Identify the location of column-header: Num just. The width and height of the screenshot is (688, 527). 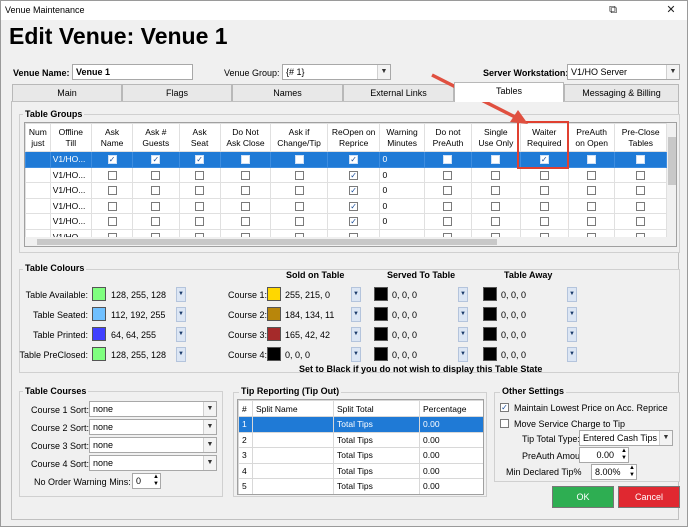
(38, 137).